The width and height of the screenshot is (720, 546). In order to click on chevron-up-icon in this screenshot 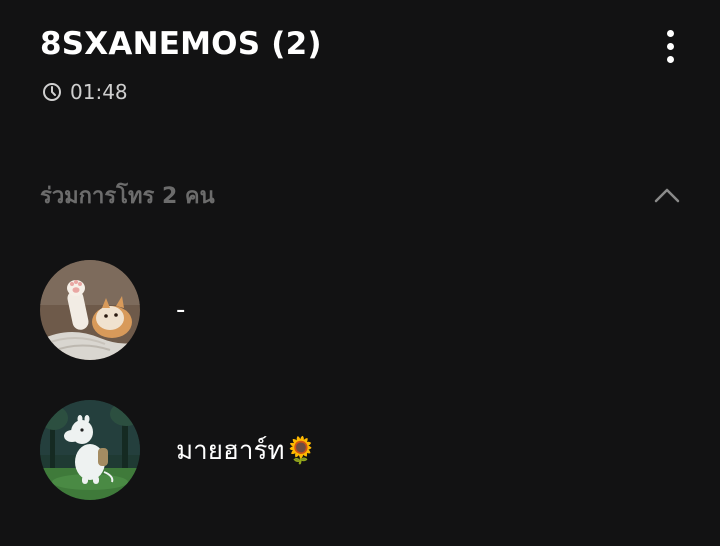, I will do `click(667, 195)`.